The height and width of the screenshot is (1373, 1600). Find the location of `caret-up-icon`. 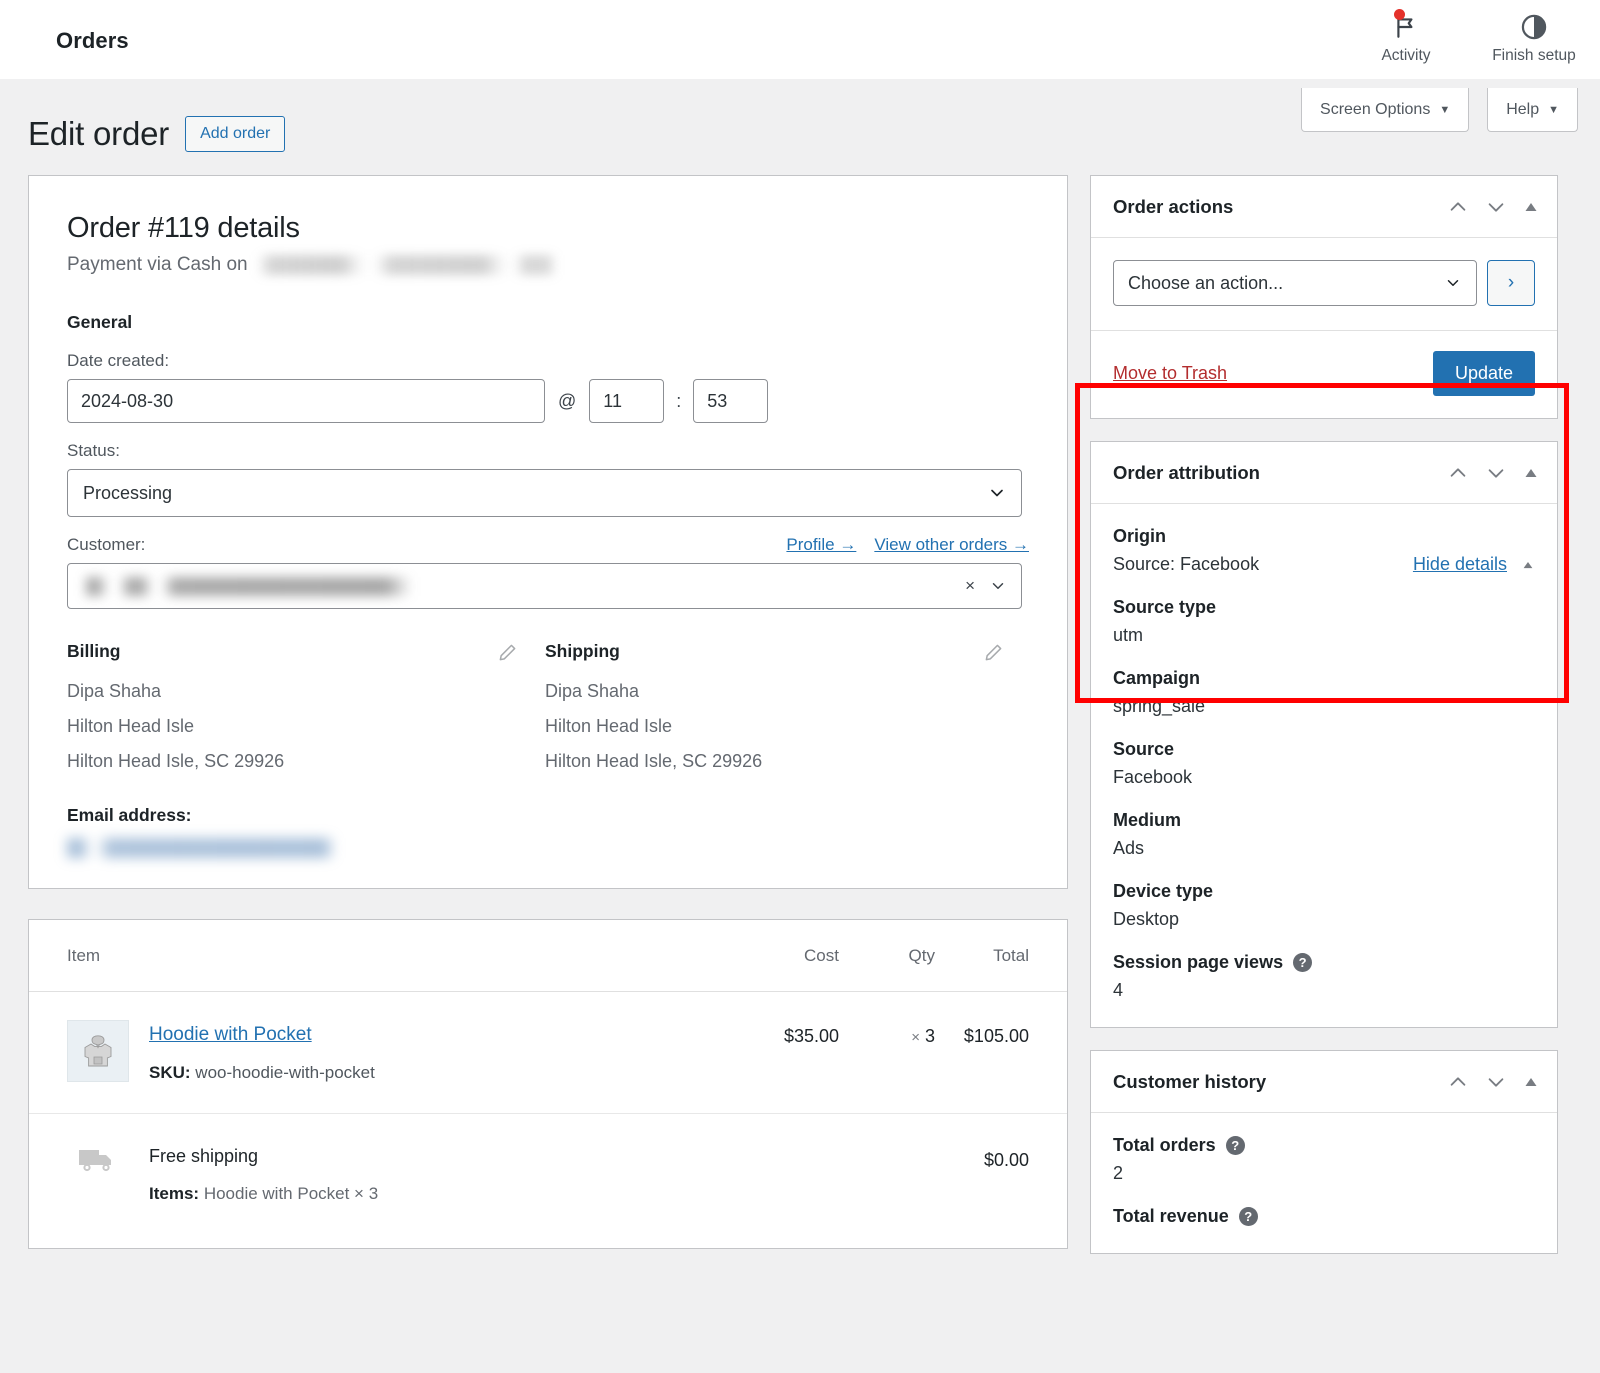

caret-up-icon is located at coordinates (1528, 565).